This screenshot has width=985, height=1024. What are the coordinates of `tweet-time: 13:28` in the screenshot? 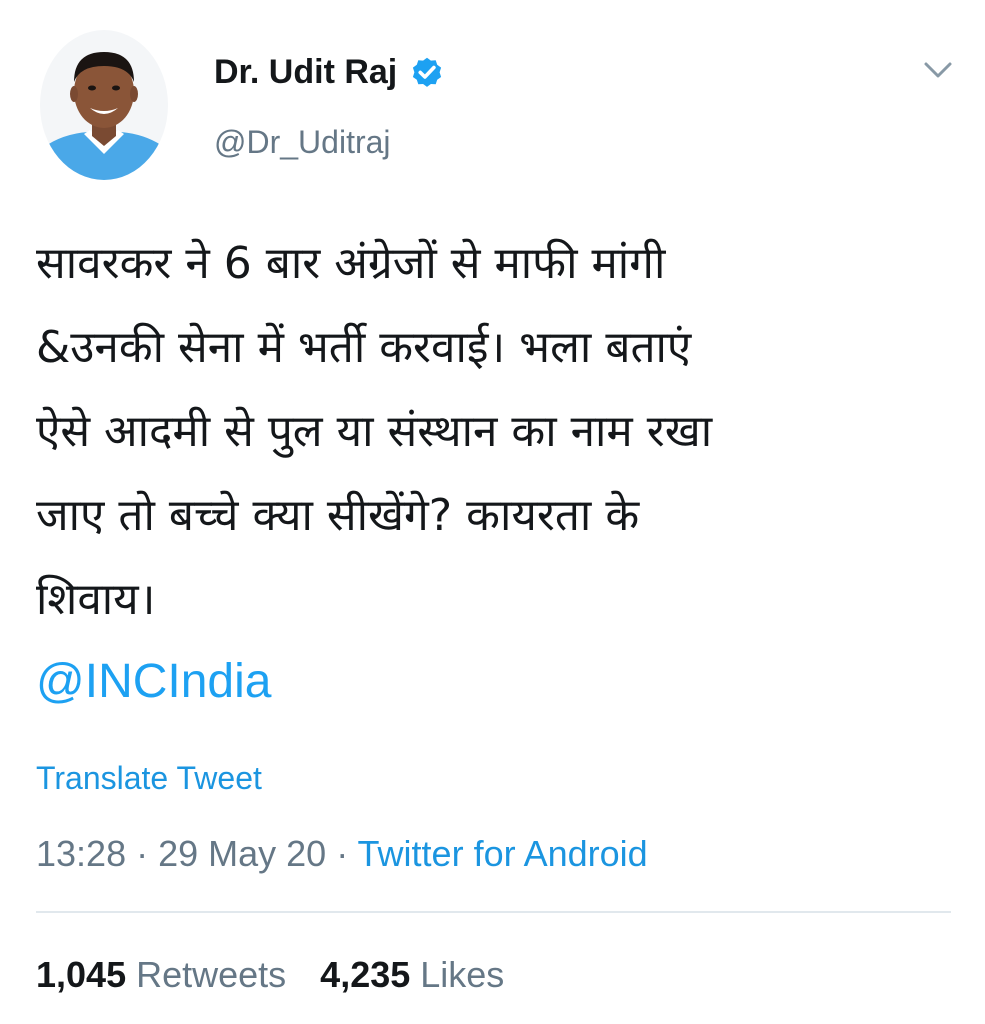 It's located at (81, 853).